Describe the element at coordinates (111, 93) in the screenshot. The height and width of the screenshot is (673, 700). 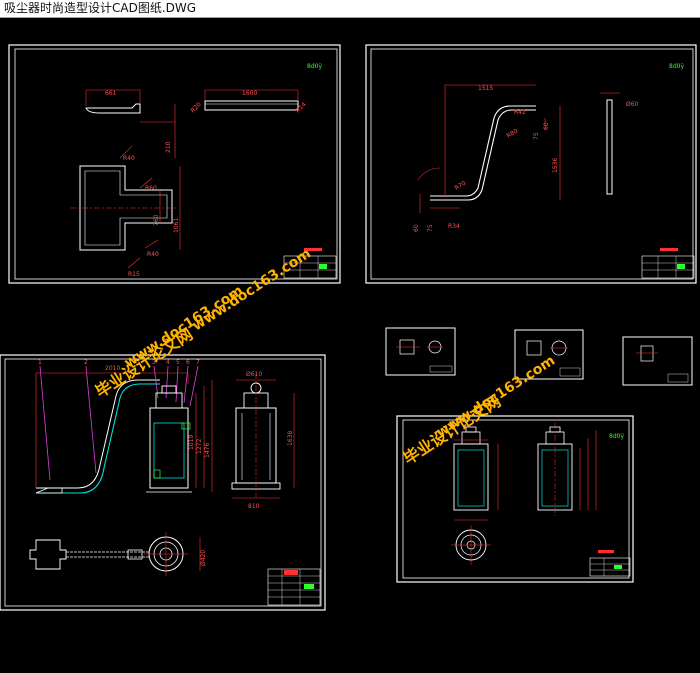
I see `dim-text: 661` at that location.